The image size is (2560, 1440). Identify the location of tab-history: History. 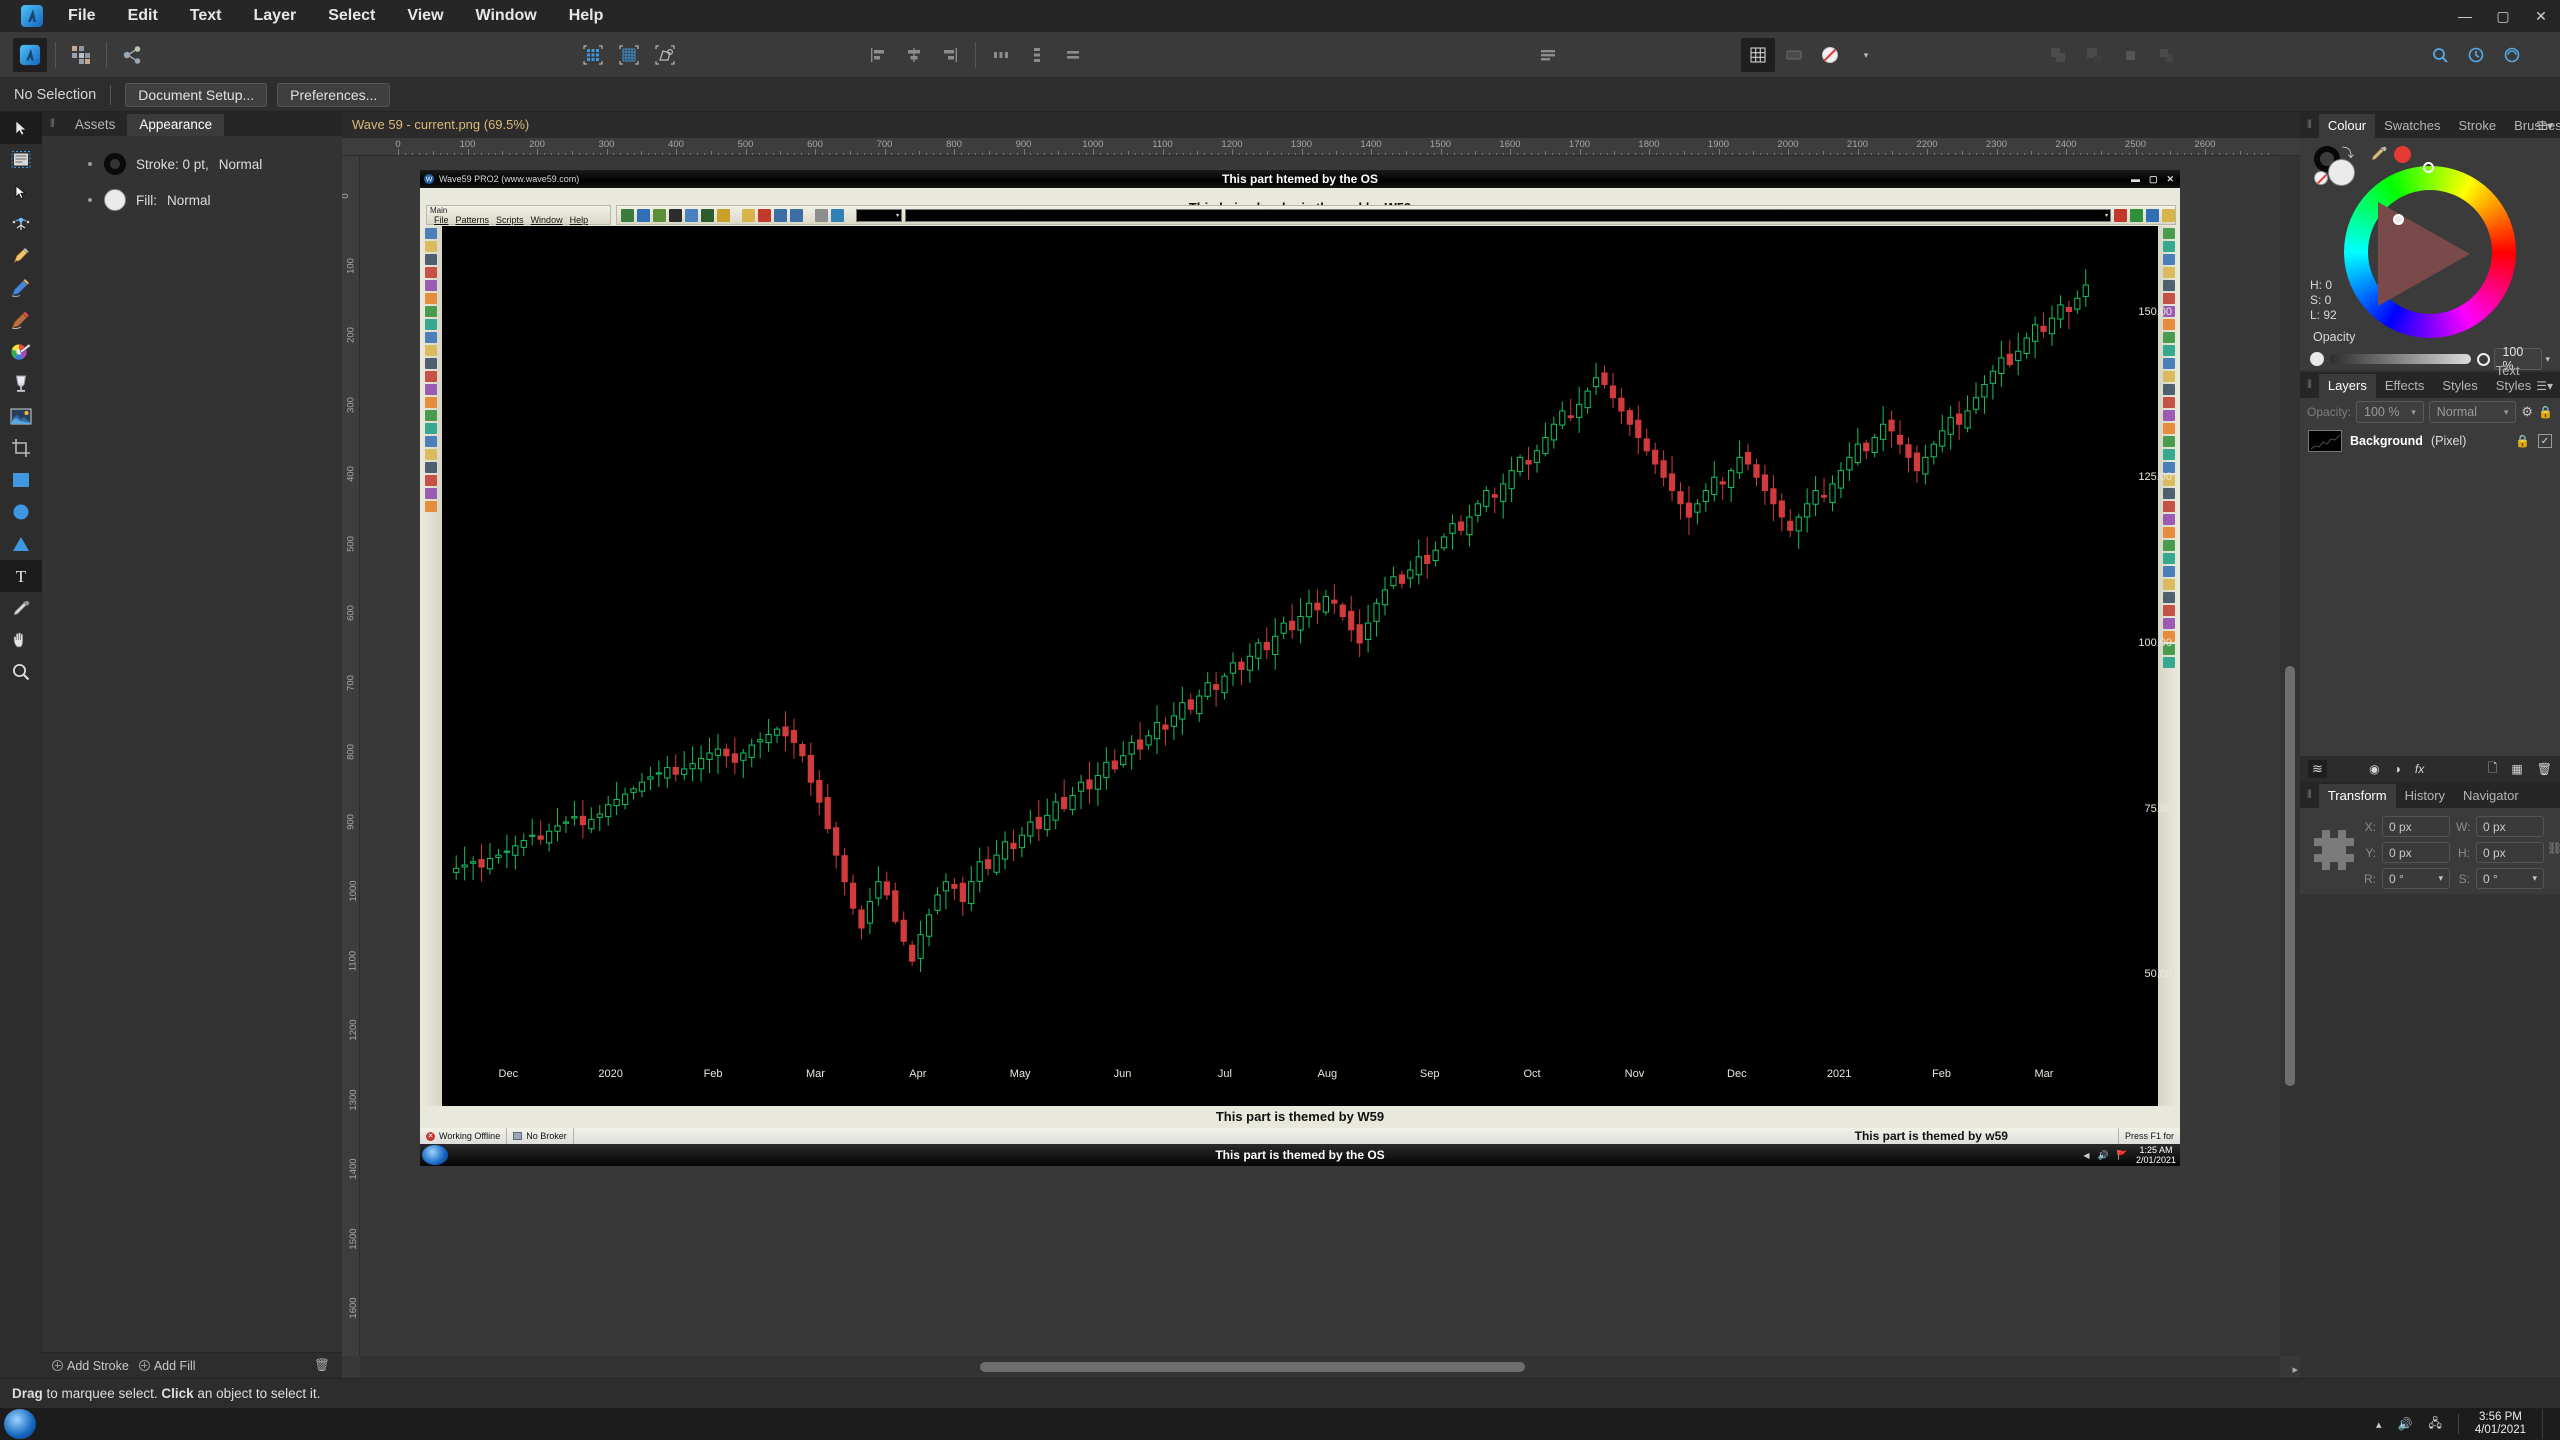
(2425, 796).